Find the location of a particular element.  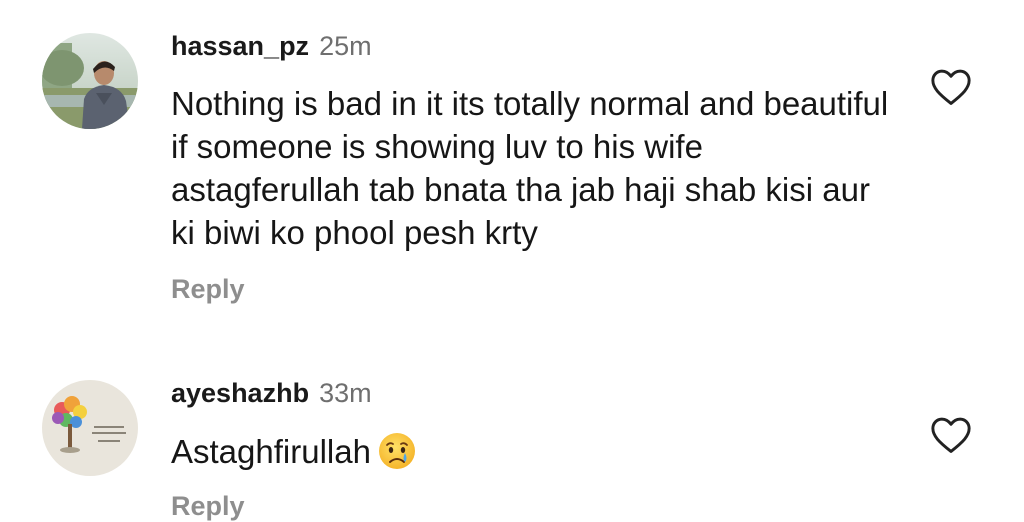

illustrated-tree-avatar-icon is located at coordinates (90, 428).